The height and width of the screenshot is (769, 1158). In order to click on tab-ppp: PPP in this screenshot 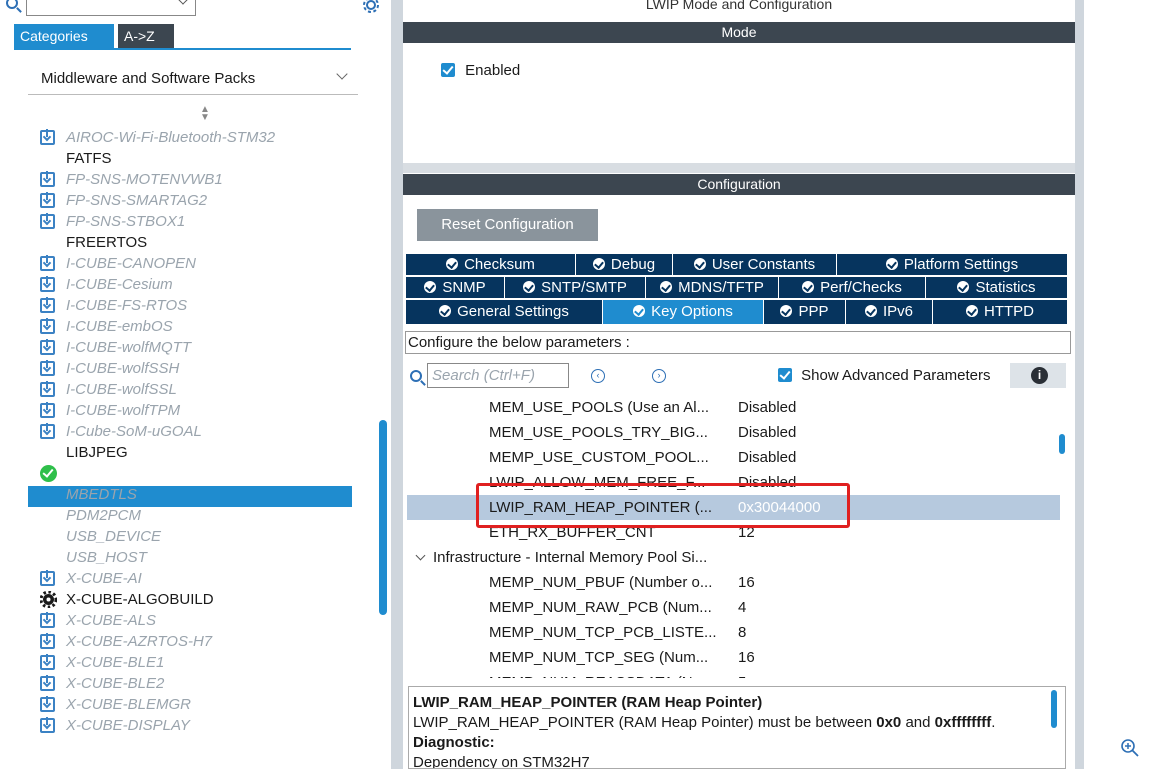, I will do `click(805, 312)`.